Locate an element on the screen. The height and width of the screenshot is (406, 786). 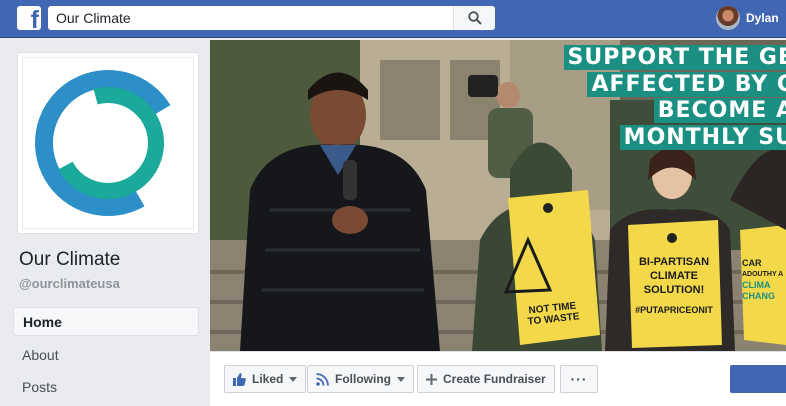
primary-action-button is located at coordinates (758, 379).